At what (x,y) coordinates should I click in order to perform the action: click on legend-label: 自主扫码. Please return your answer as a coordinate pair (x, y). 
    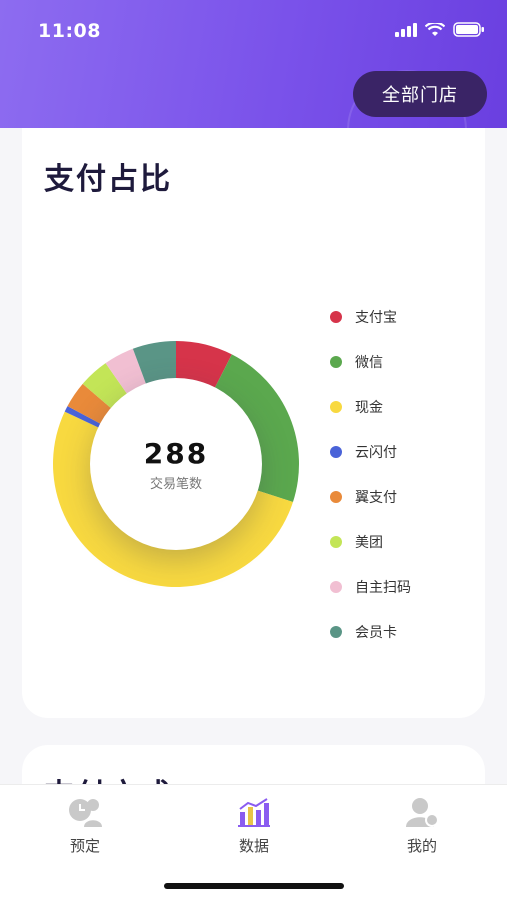
    Looking at the image, I should click on (383, 587).